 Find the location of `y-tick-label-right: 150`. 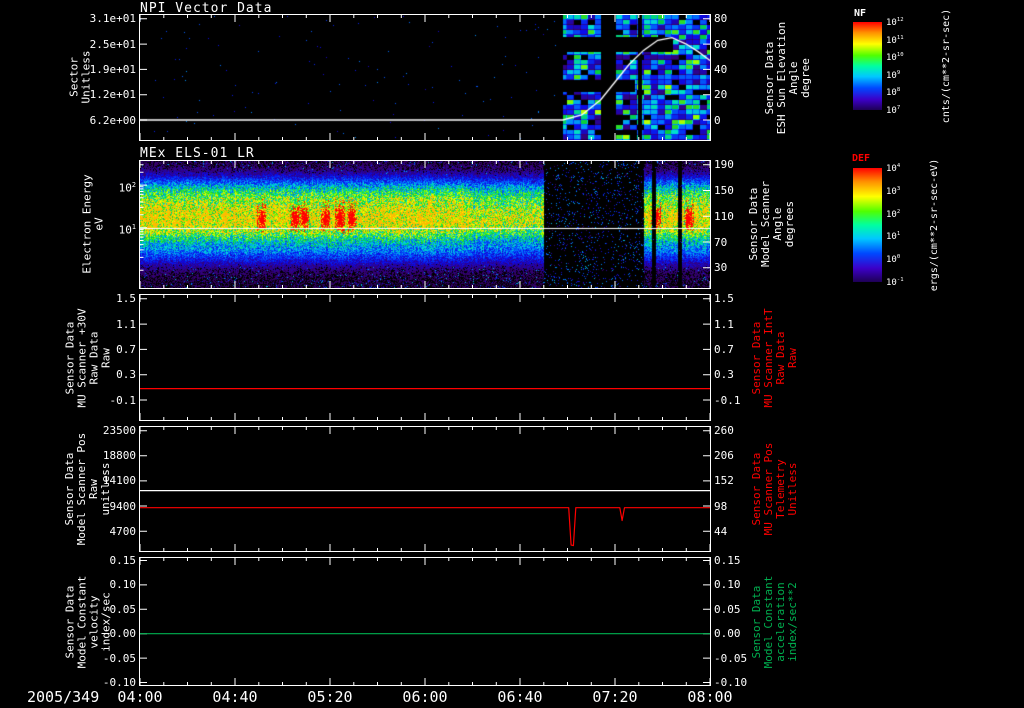

y-tick-label-right: 150 is located at coordinates (724, 190).